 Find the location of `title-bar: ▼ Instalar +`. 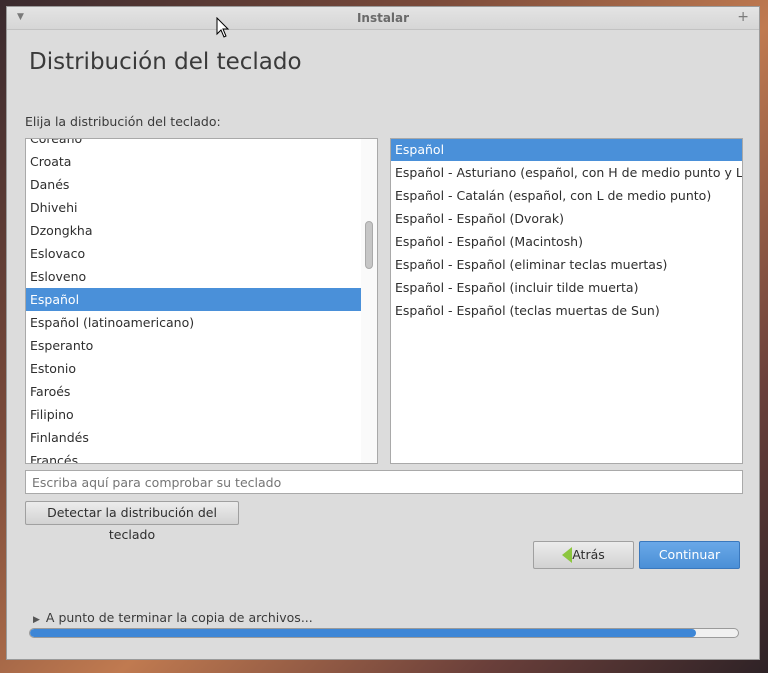

title-bar: ▼ Instalar + is located at coordinates (383, 18).